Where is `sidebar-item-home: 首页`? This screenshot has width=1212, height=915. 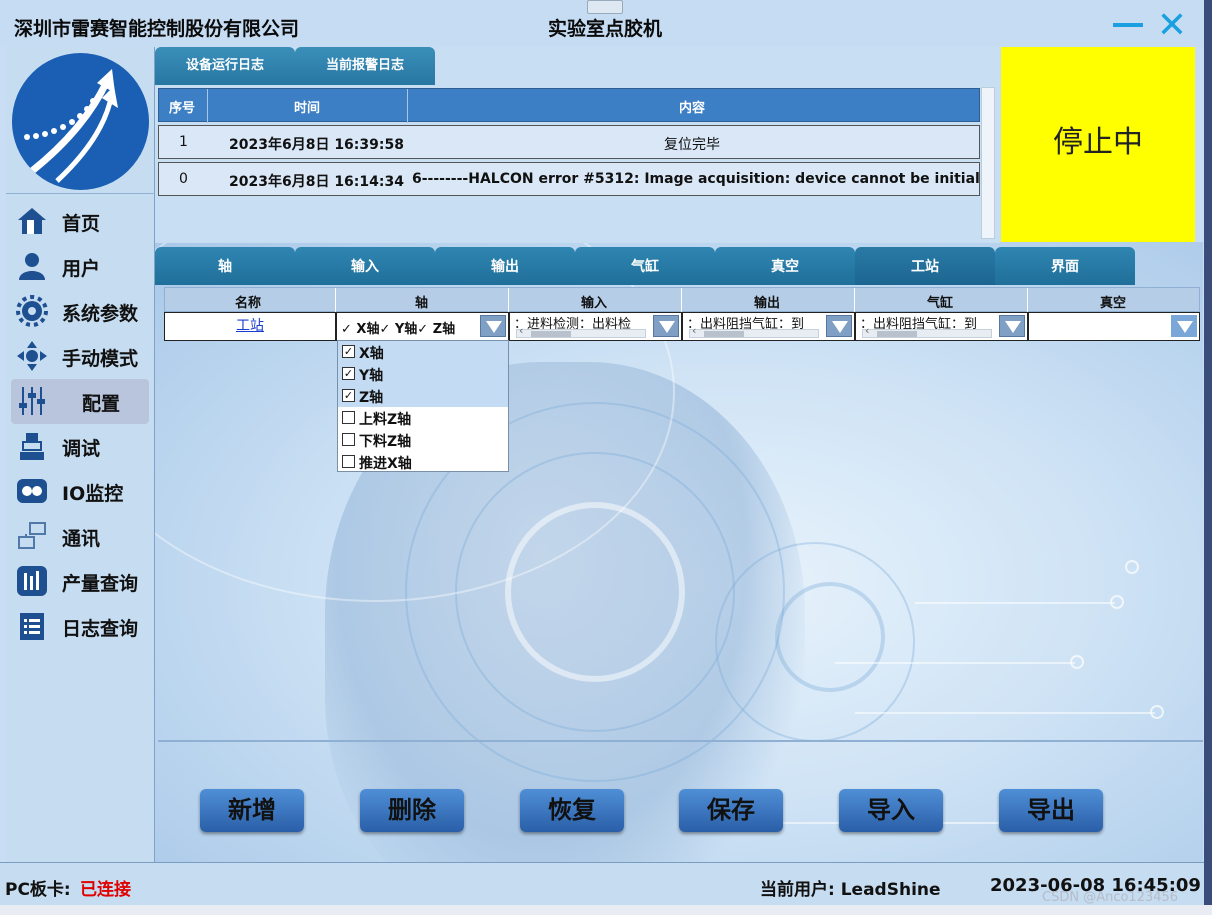 sidebar-item-home: 首页 is located at coordinates (80, 221).